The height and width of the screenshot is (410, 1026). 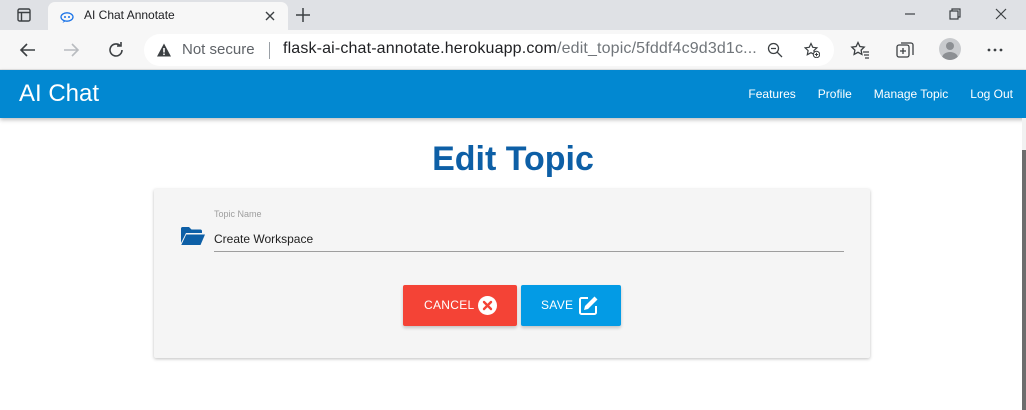 I want to click on security-label: Not secure, so click(x=218, y=49).